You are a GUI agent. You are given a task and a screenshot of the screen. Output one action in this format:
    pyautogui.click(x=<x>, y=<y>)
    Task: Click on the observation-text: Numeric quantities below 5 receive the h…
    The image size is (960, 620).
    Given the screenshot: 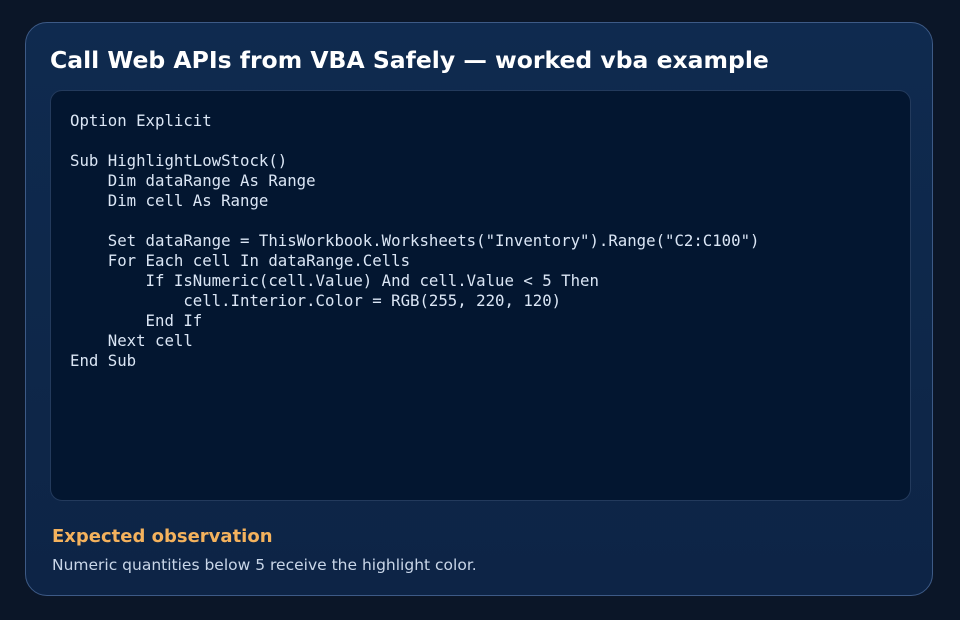 What is the action you would take?
    pyautogui.click(x=264, y=565)
    